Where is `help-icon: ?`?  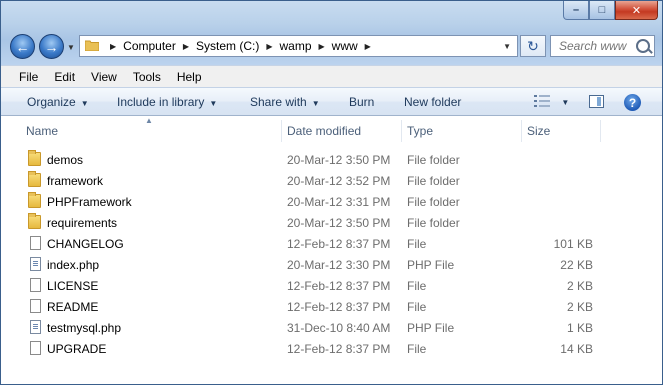 help-icon: ? is located at coordinates (632, 102).